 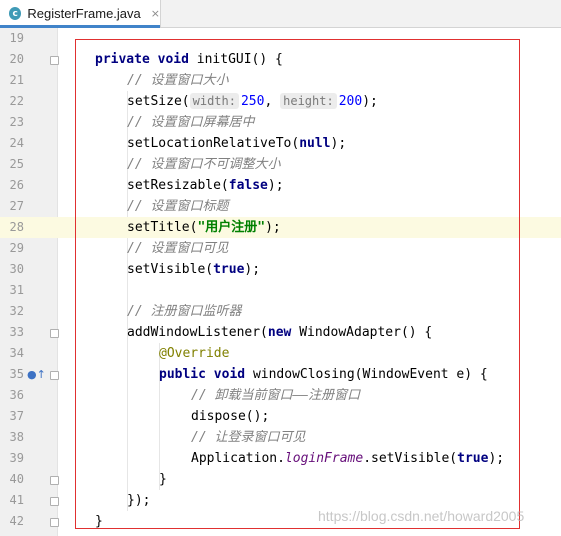 What do you see at coordinates (16, 122) in the screenshot?
I see `line-number: 23` at bounding box center [16, 122].